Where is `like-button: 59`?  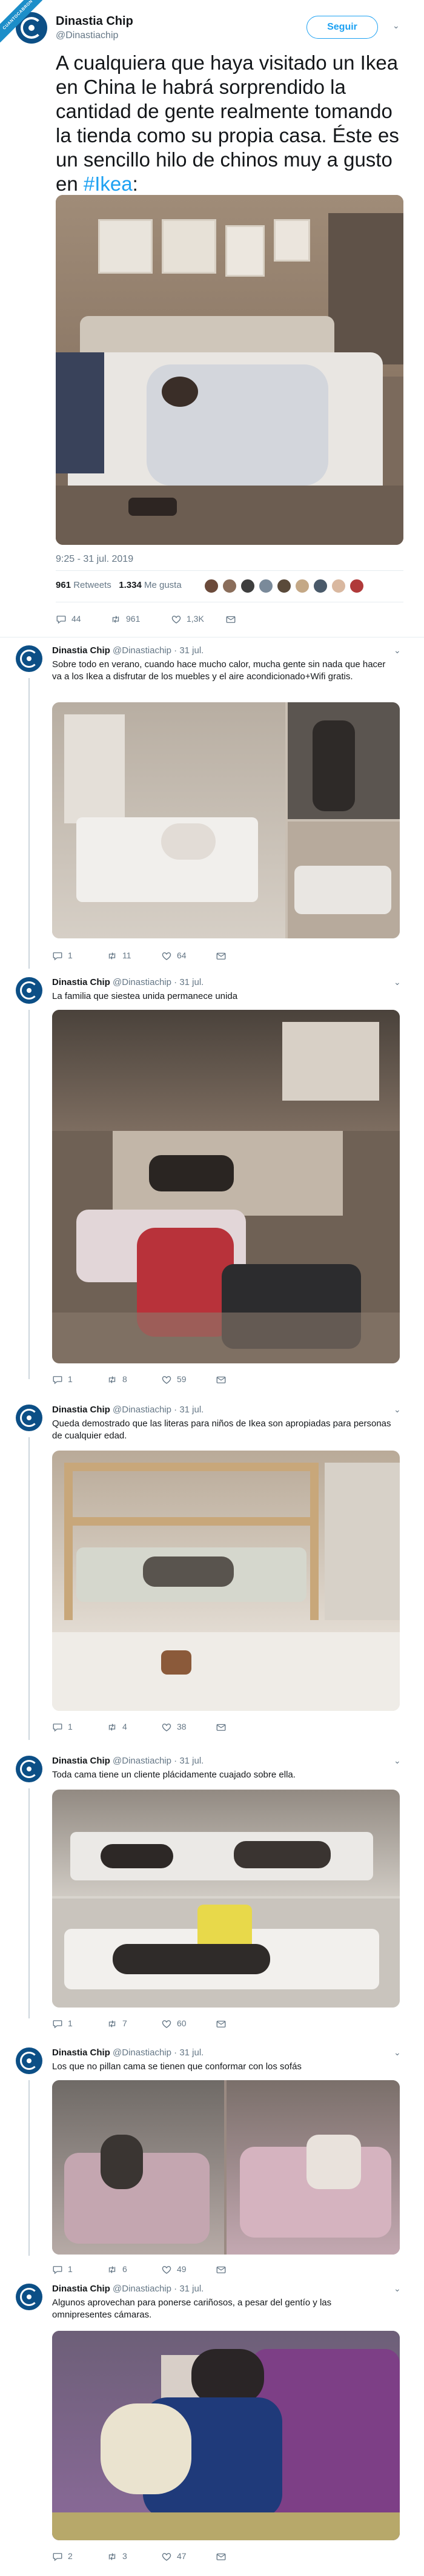 like-button: 59 is located at coordinates (174, 1379).